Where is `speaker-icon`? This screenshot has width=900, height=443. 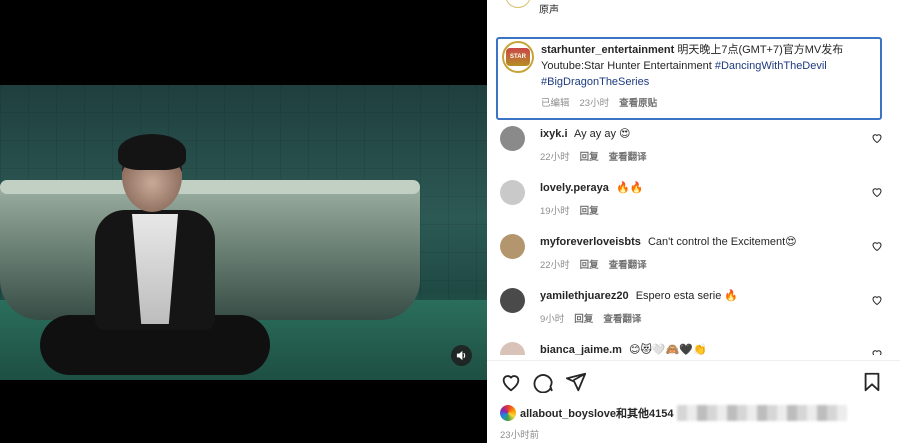 speaker-icon is located at coordinates (461, 355).